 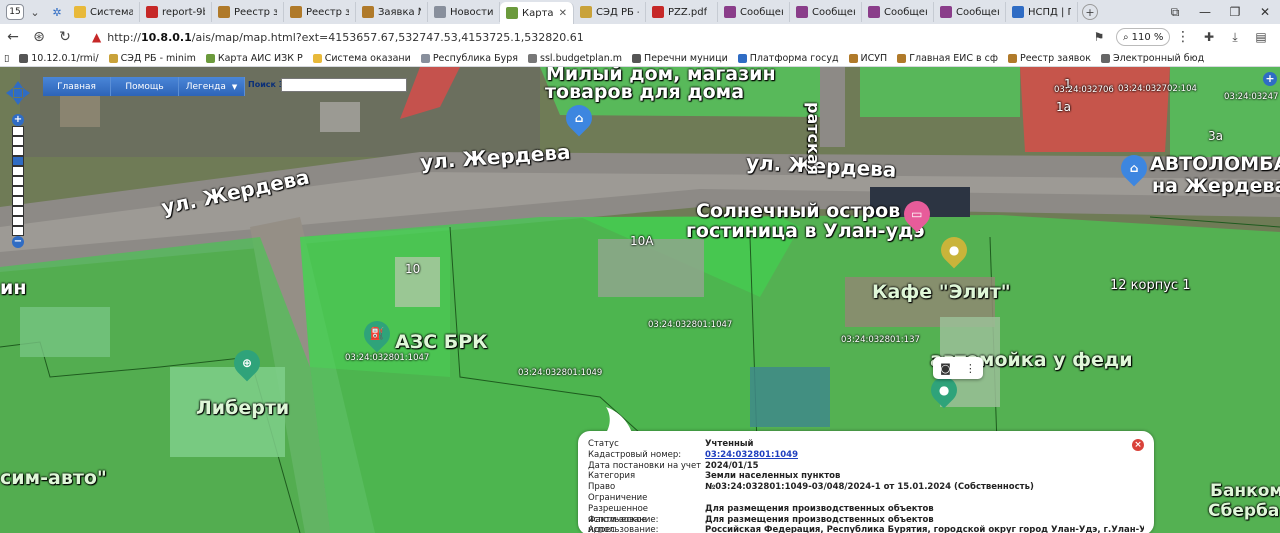 What do you see at coordinates (789, 58) in the screenshot?
I see `bookmark-item: Платформа госуд` at bounding box center [789, 58].